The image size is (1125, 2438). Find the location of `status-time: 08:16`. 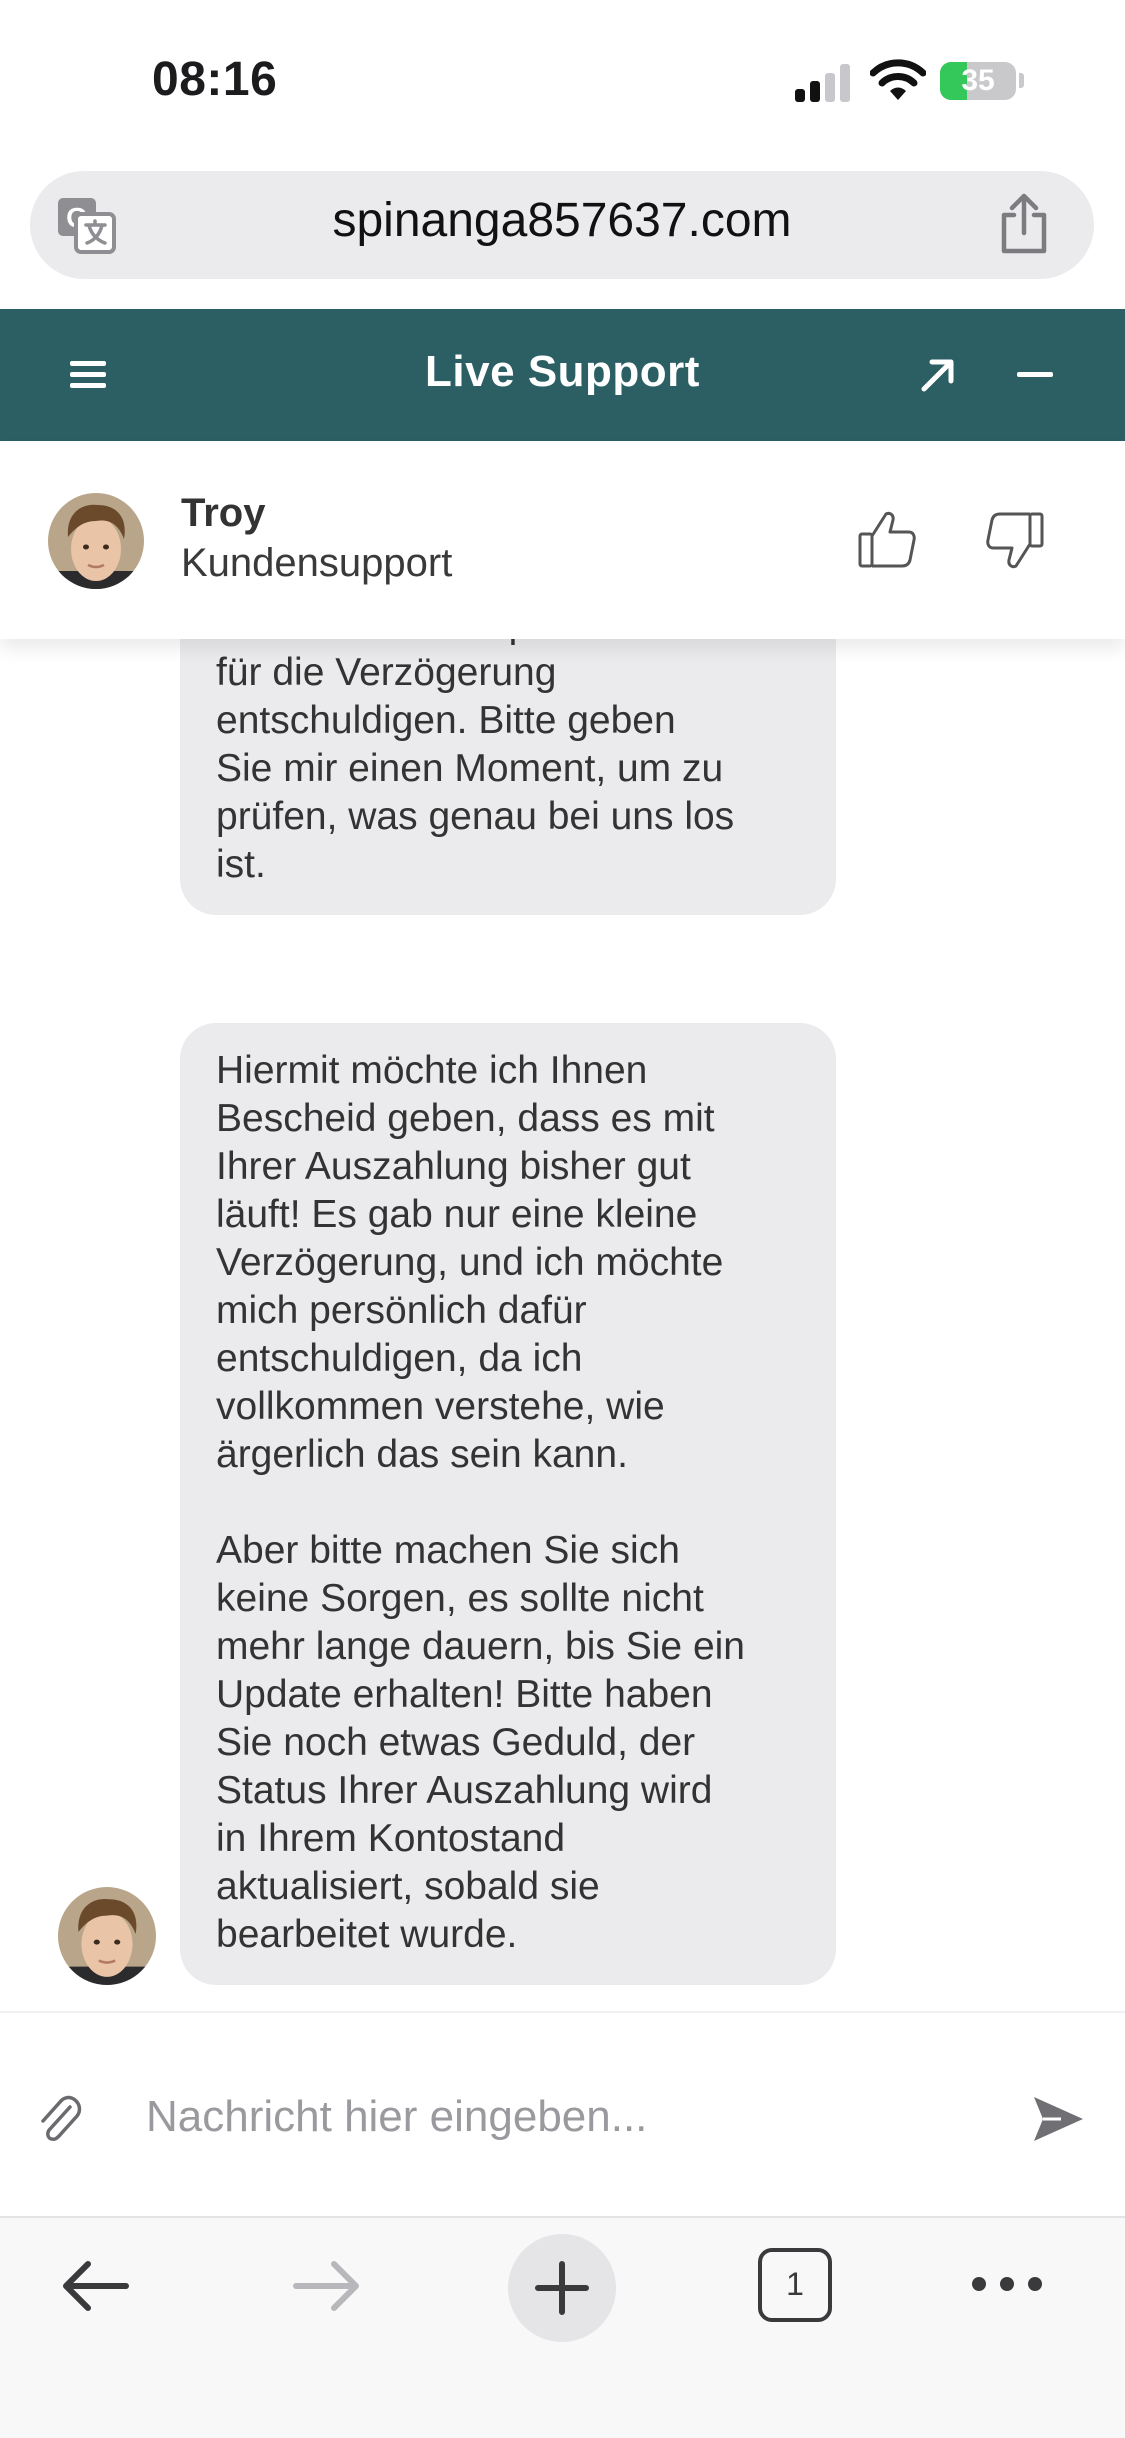

status-time: 08:16 is located at coordinates (215, 79).